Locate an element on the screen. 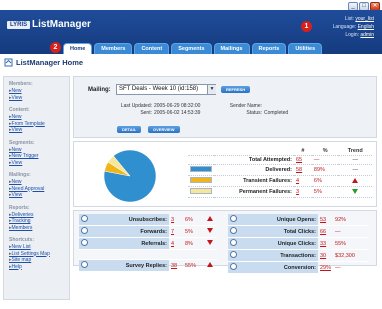 This screenshot has height=309, width=382. table-row: Unsubscribes: 3 6% is located at coordinates (148, 220).